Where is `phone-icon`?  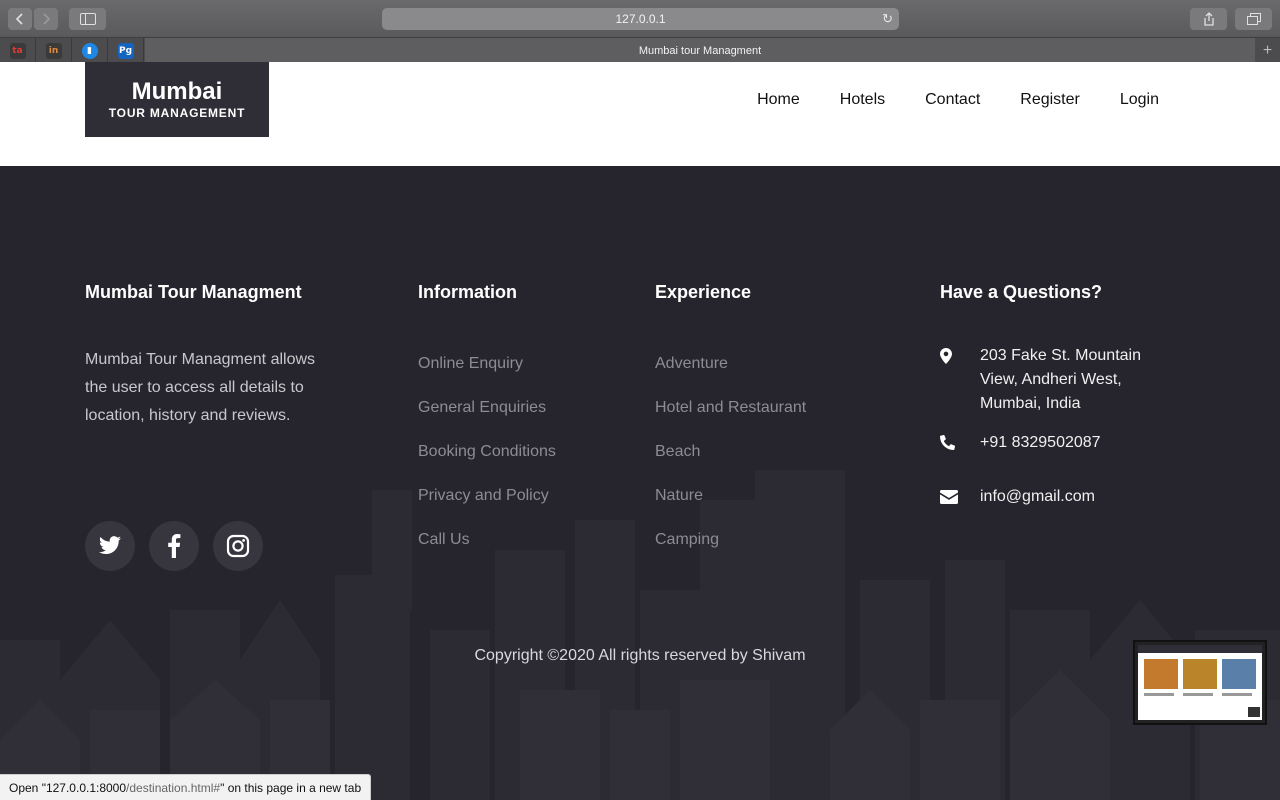
phone-icon is located at coordinates (959, 443).